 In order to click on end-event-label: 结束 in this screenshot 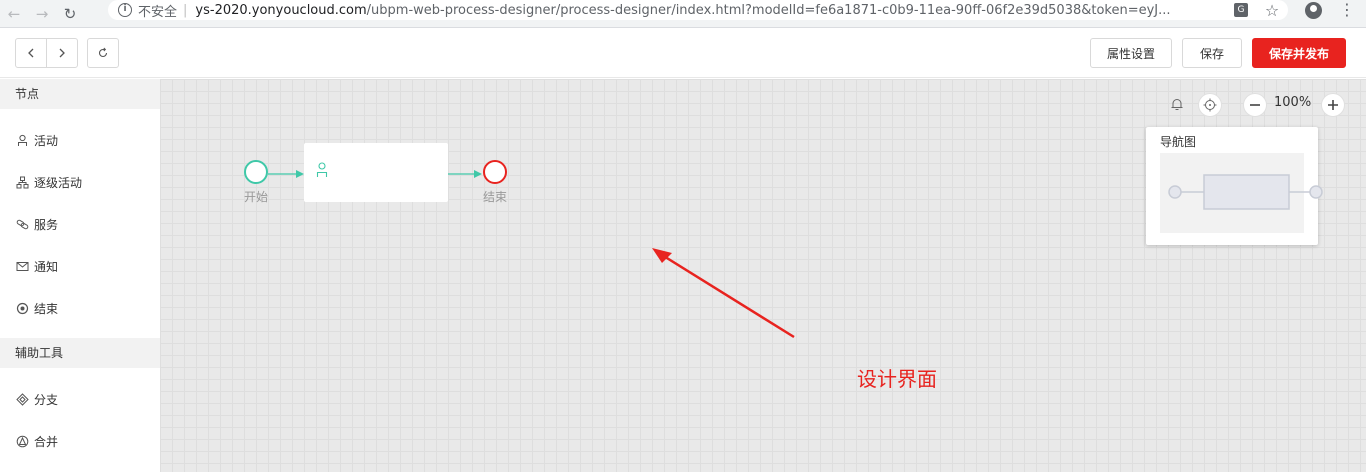, I will do `click(495, 197)`.